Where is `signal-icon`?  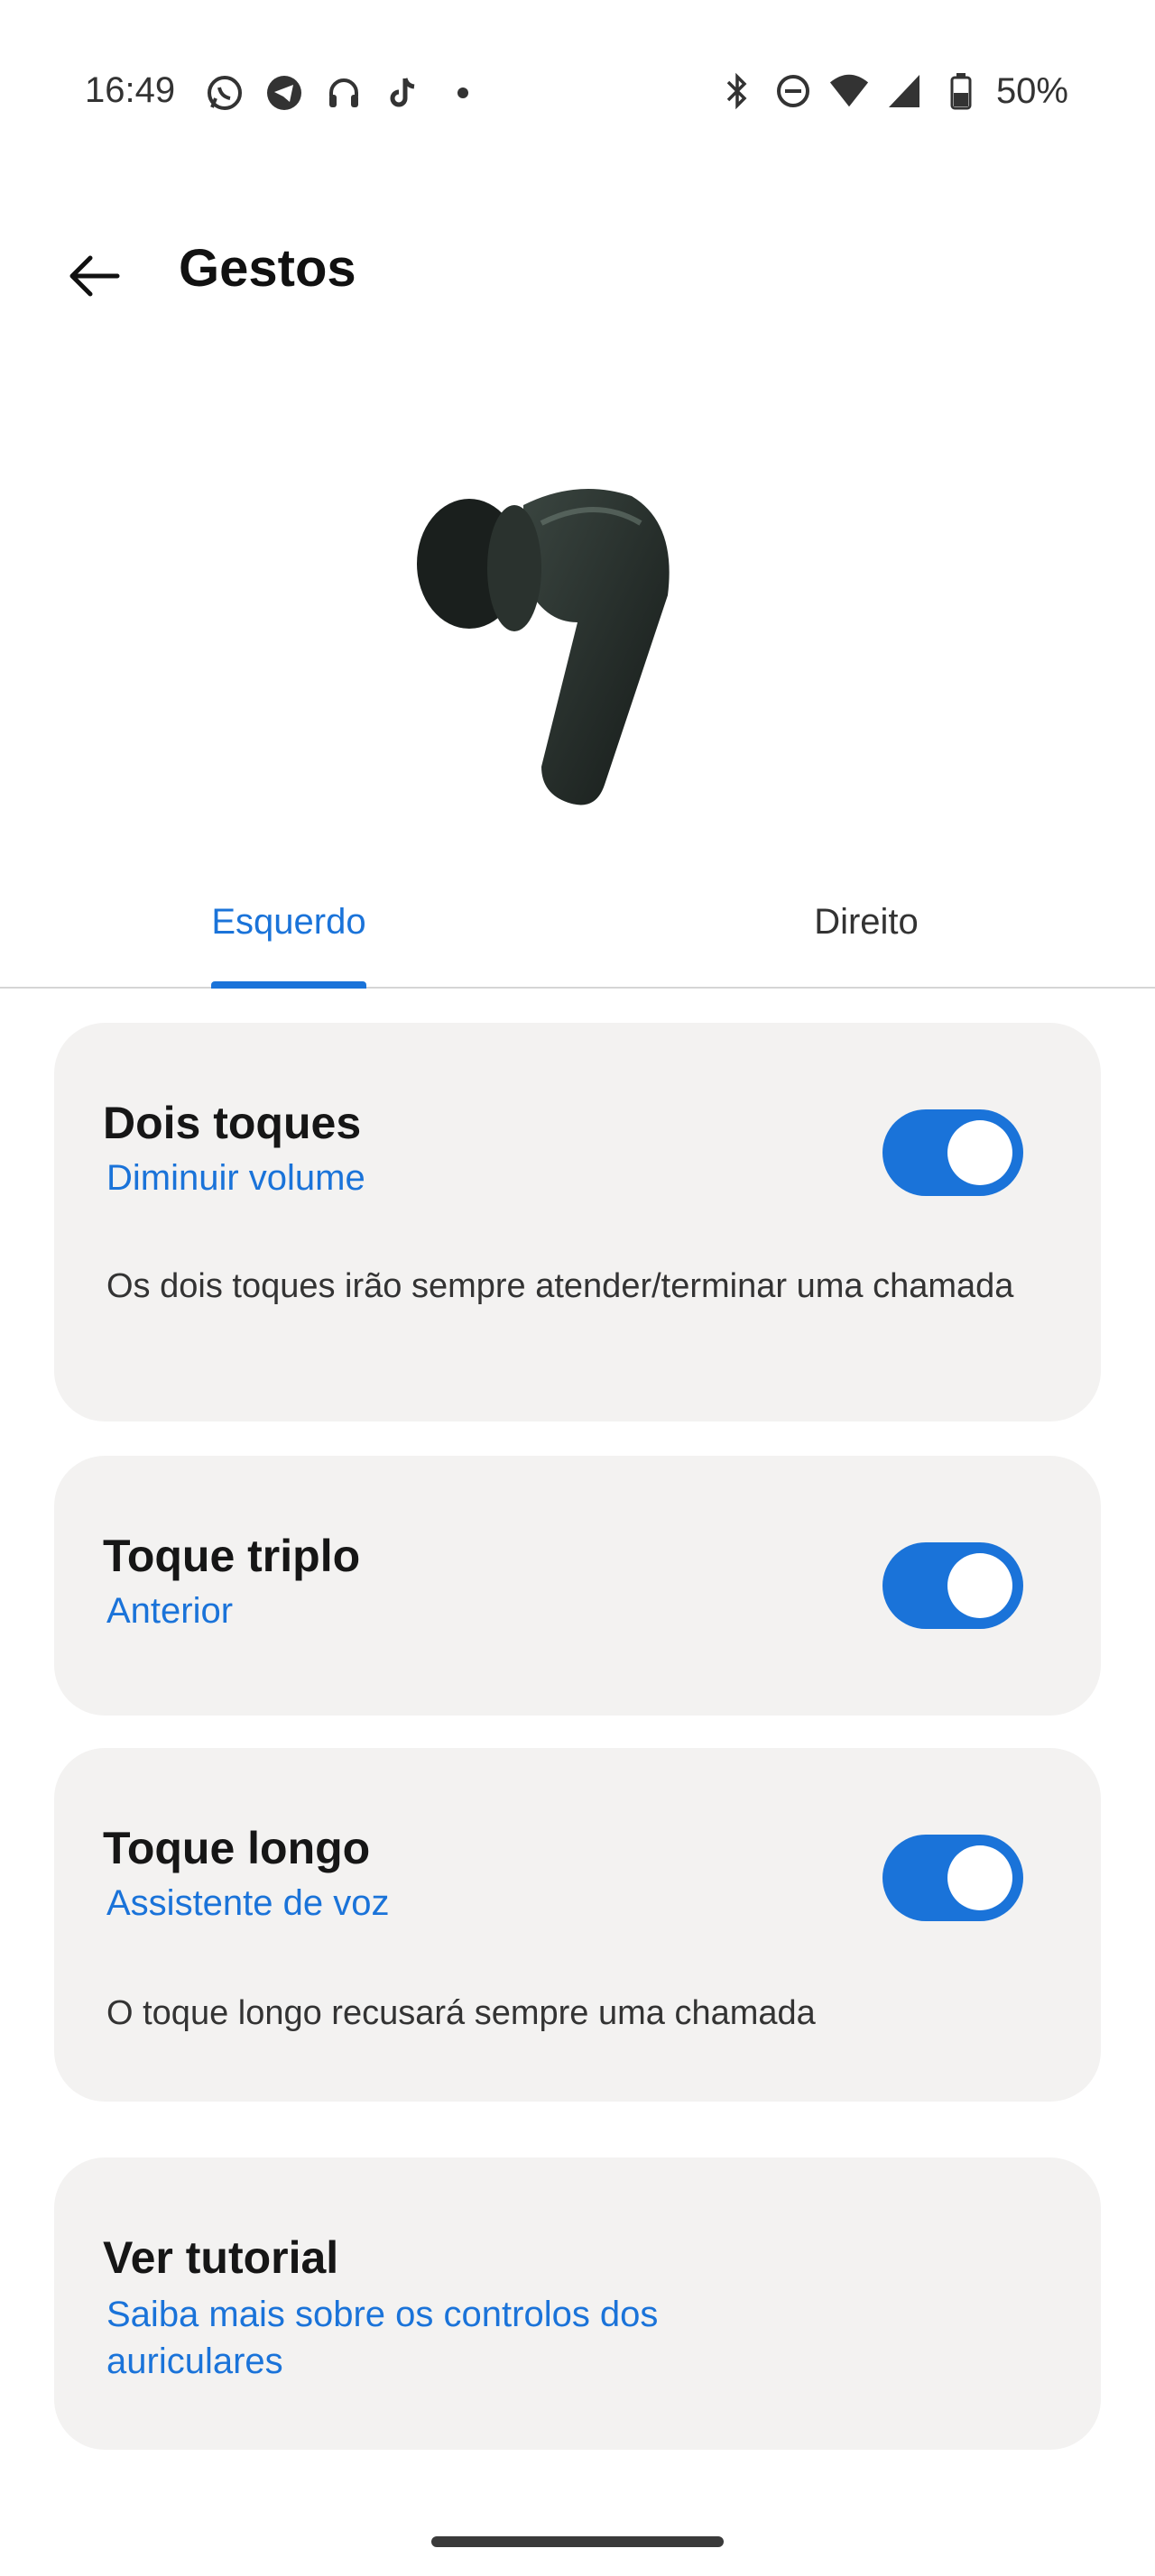
signal-icon is located at coordinates (905, 91).